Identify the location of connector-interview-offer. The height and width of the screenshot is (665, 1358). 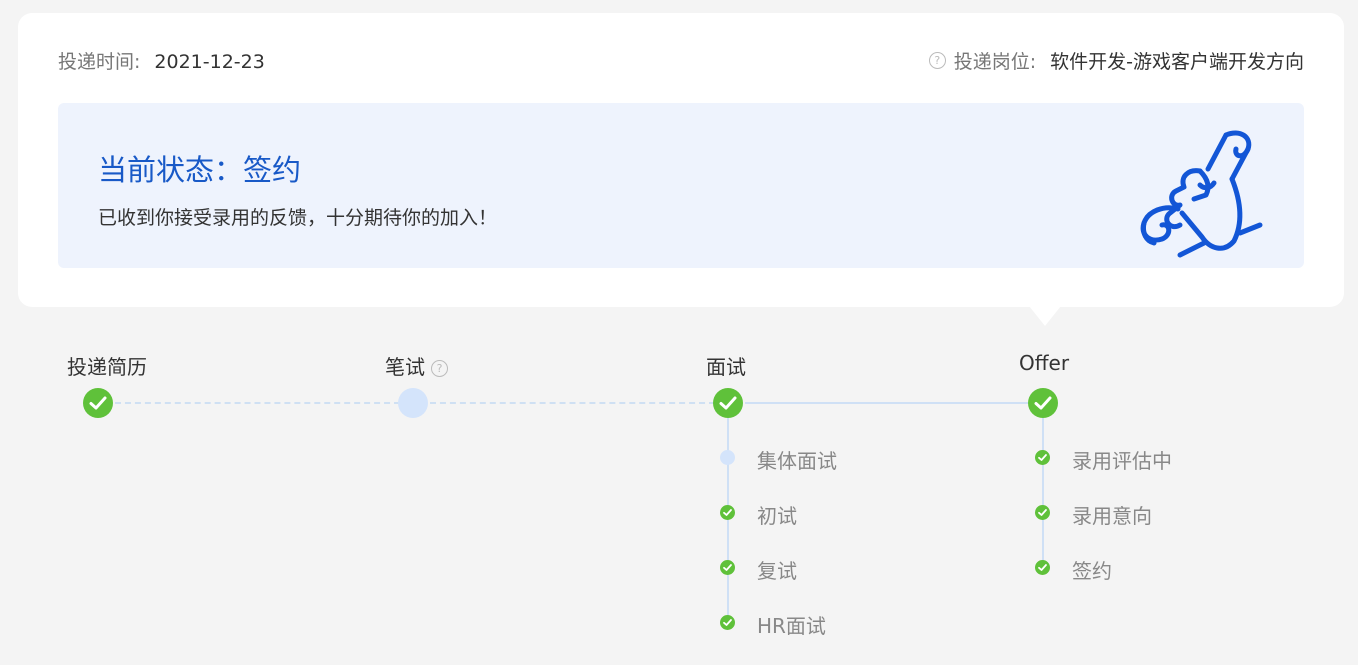
(887, 403).